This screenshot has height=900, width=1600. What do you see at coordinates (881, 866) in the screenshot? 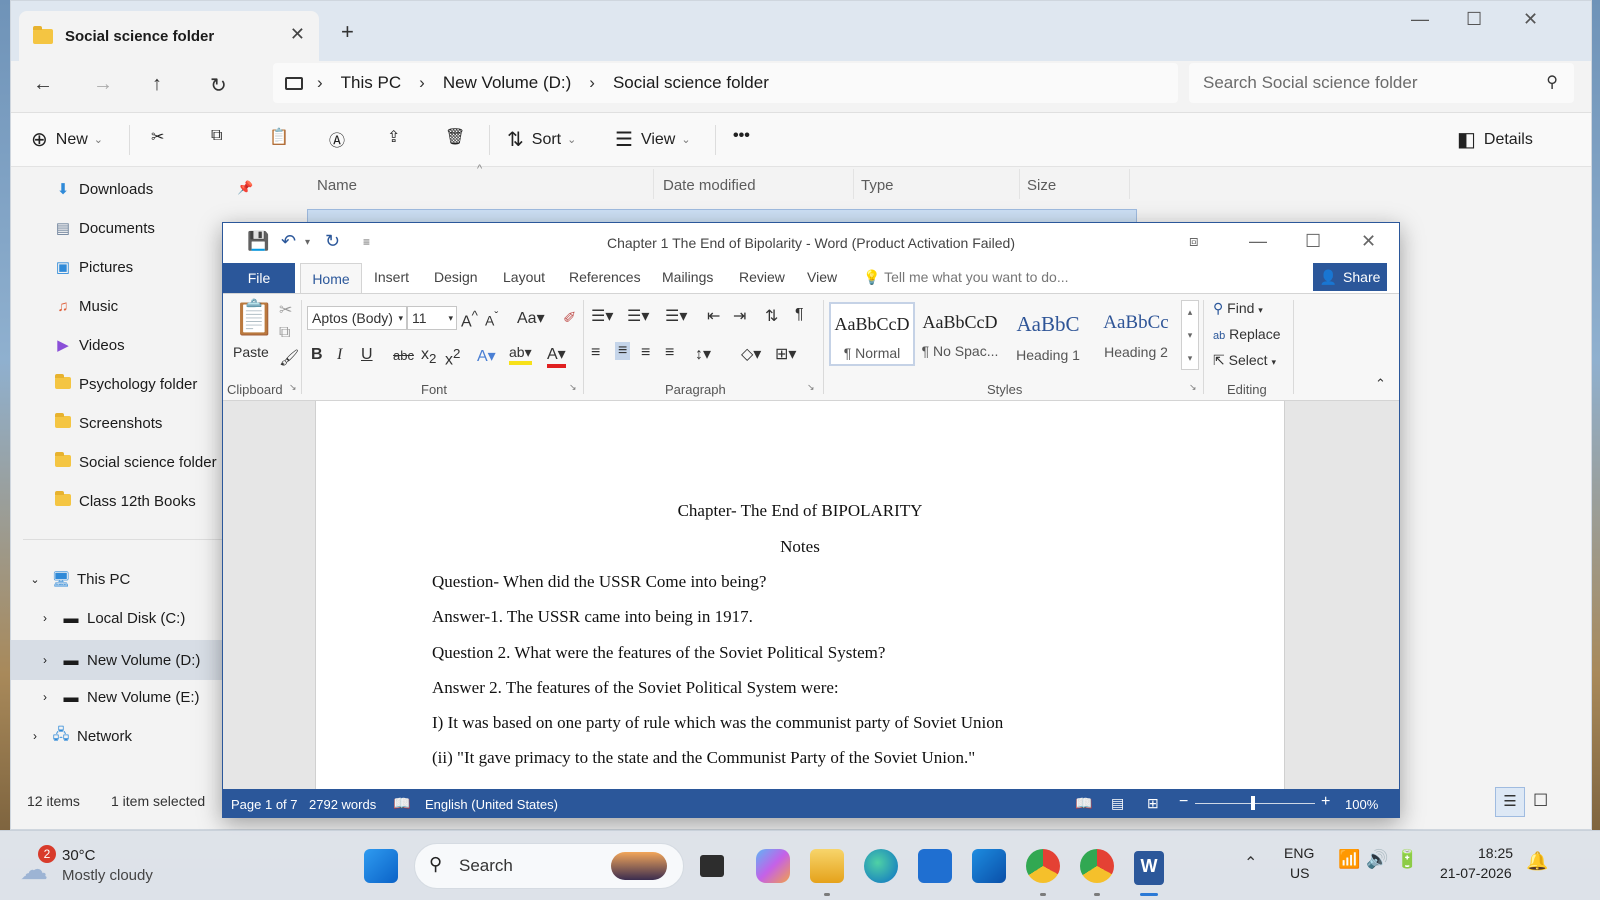
I see `edge-icon` at bounding box center [881, 866].